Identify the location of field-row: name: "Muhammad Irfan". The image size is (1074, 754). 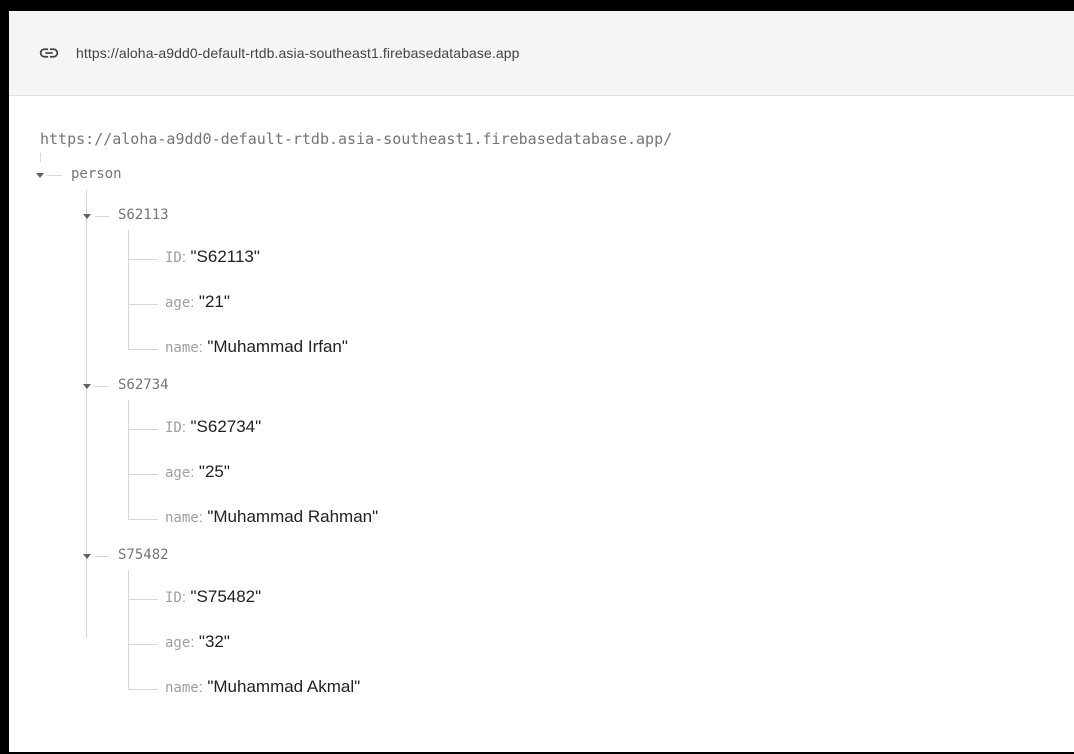
(256, 347).